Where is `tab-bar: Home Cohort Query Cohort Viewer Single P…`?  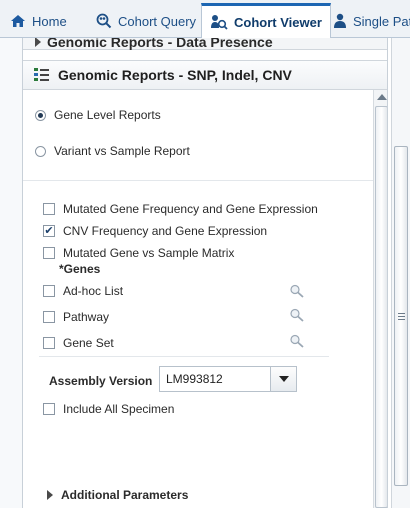 tab-bar: Home Cohort Query Cohort Viewer Single P… is located at coordinates (205, 19).